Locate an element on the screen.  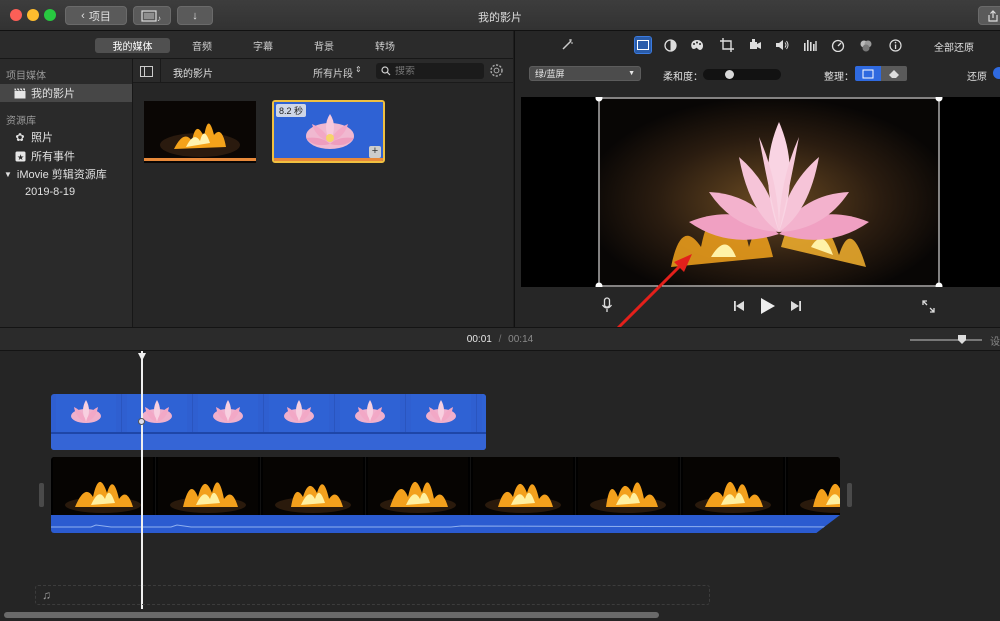
clip-filter-select: 所有片段 ⇕ is located at coordinates (337, 72).